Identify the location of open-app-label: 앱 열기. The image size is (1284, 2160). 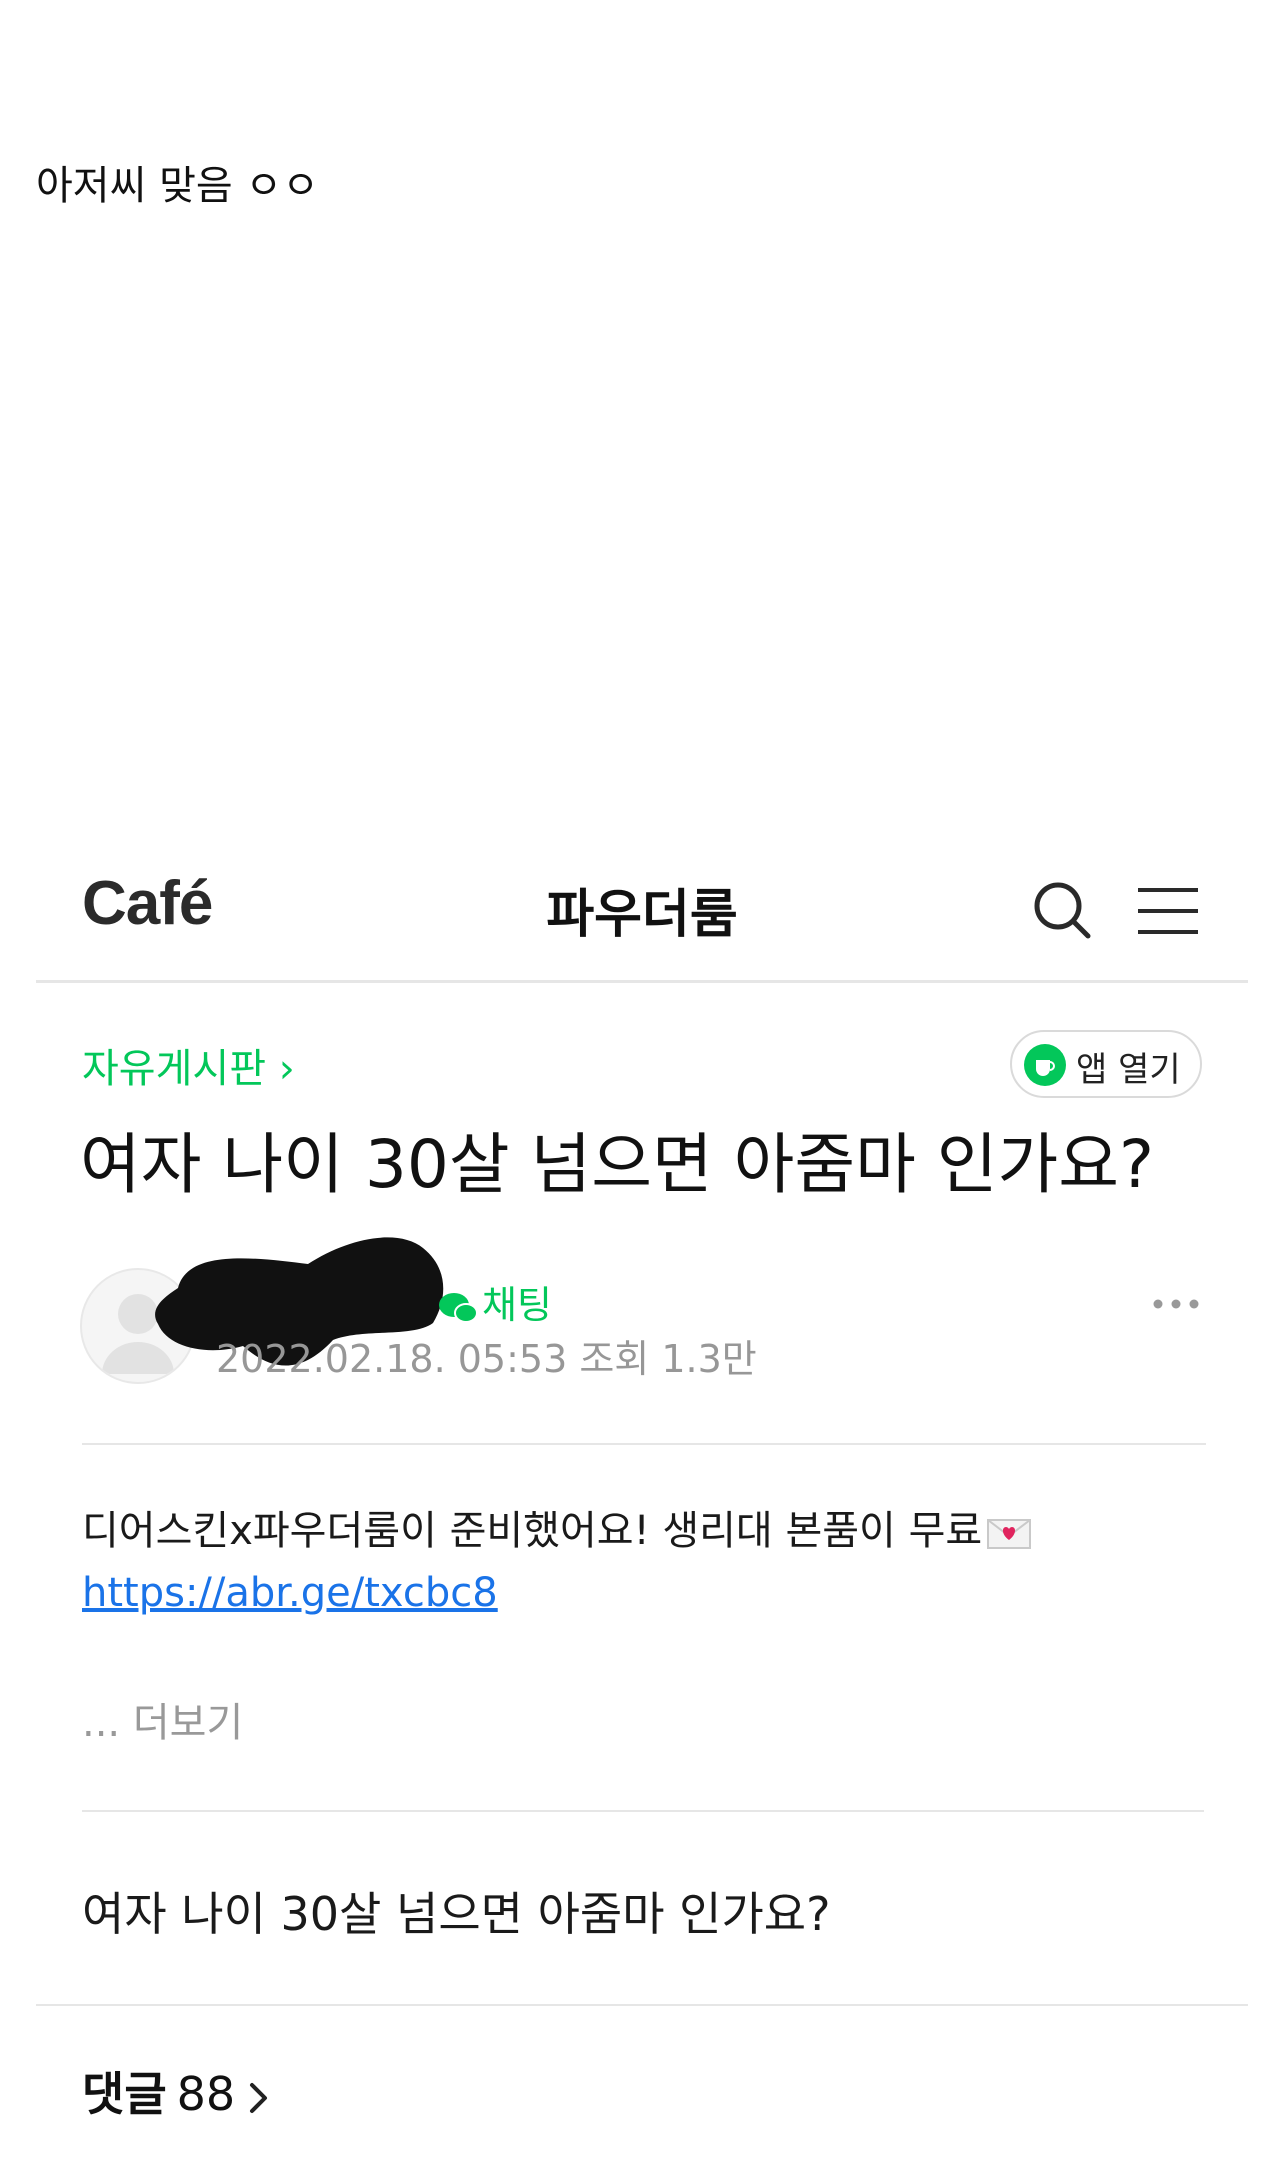
(1128, 1070).